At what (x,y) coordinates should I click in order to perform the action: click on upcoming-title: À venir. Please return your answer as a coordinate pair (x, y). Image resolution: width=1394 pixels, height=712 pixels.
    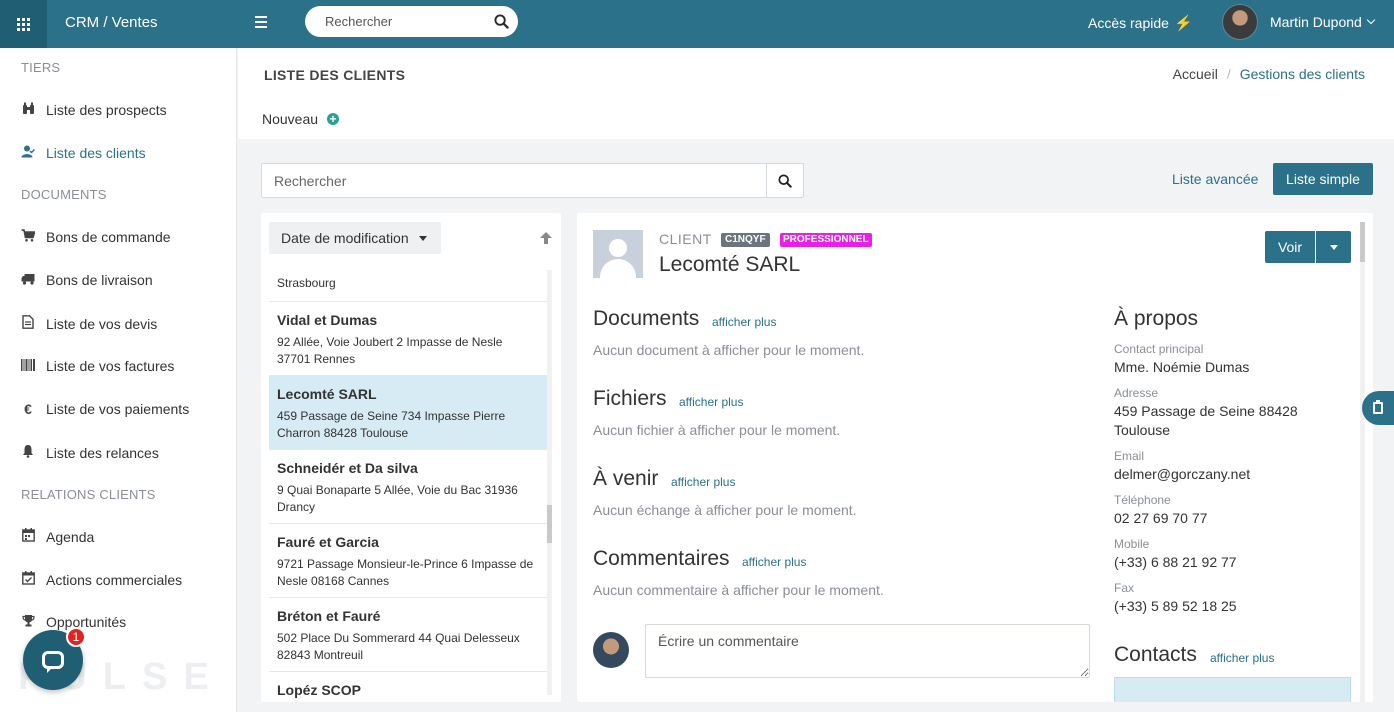
    Looking at the image, I should click on (626, 478).